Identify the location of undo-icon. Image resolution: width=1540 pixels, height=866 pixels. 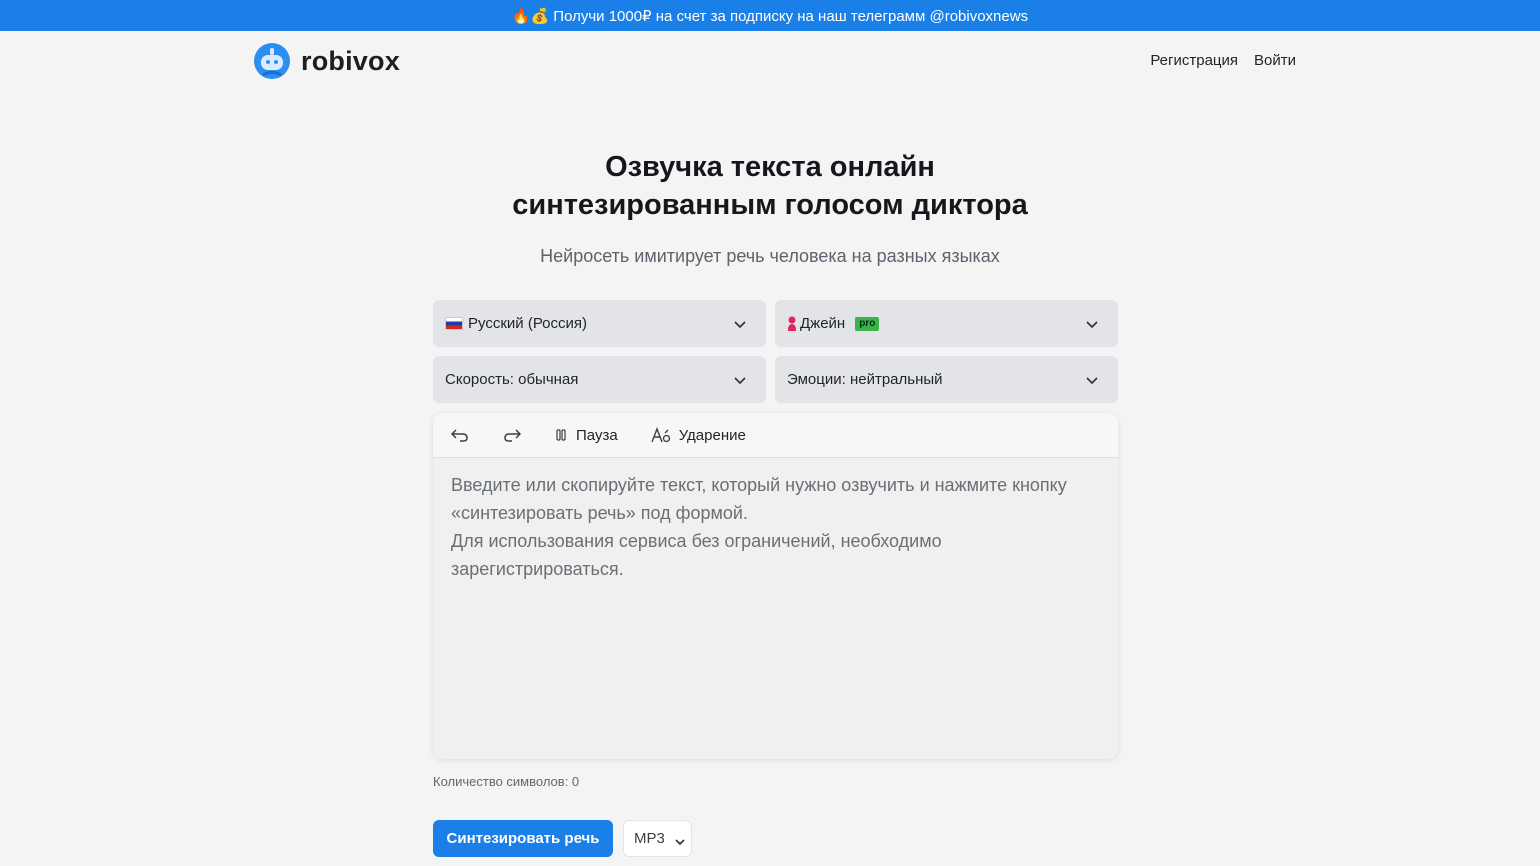
(459, 435).